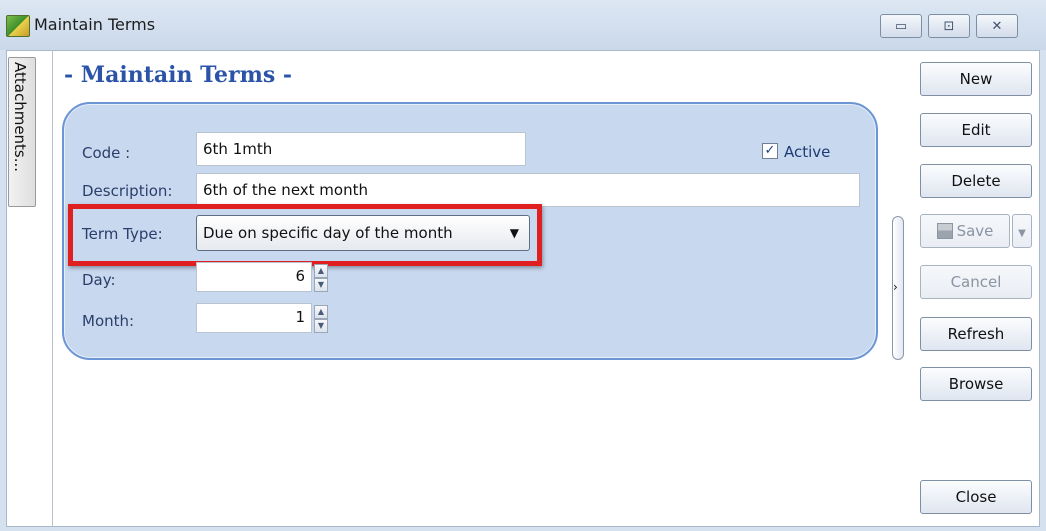 This screenshot has width=1046, height=531. What do you see at coordinates (944, 231) in the screenshot?
I see `save-disk-icon` at bounding box center [944, 231].